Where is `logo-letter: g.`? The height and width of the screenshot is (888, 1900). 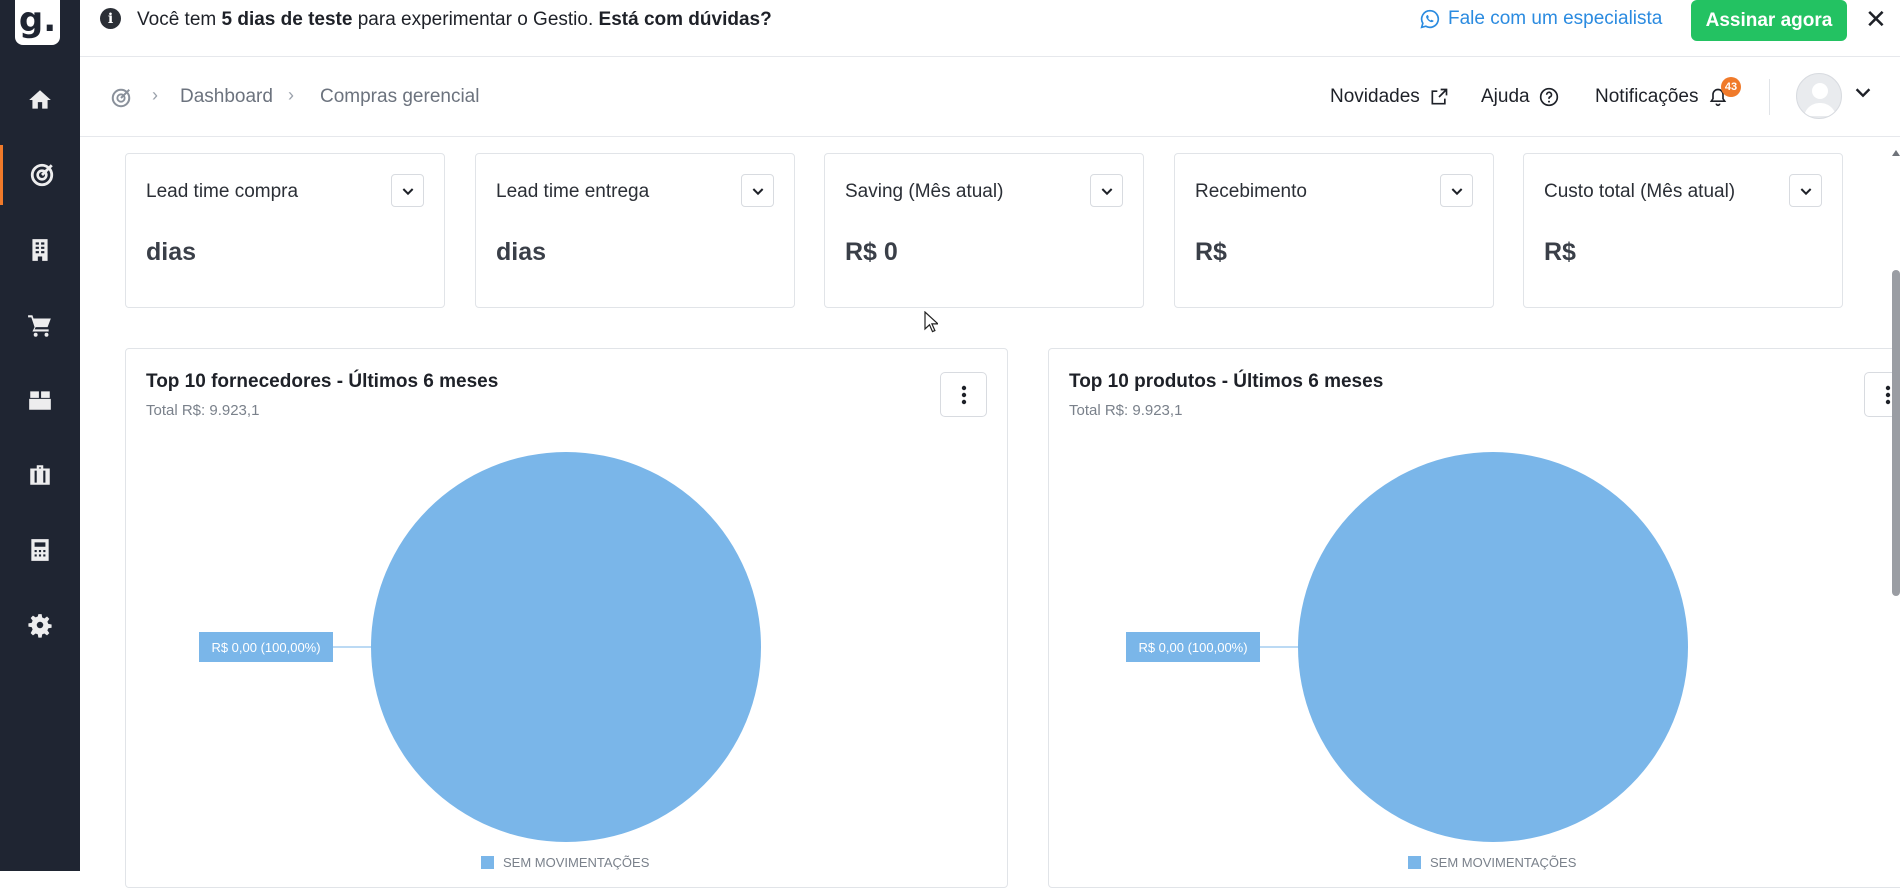 logo-letter: g. is located at coordinates (37, 20).